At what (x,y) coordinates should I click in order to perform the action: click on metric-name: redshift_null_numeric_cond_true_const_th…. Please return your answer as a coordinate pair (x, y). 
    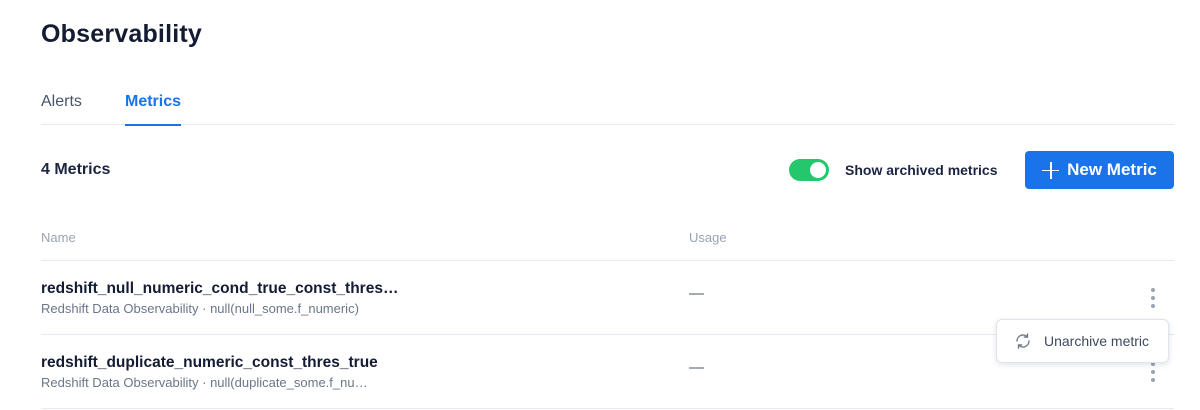
    Looking at the image, I should click on (219, 289).